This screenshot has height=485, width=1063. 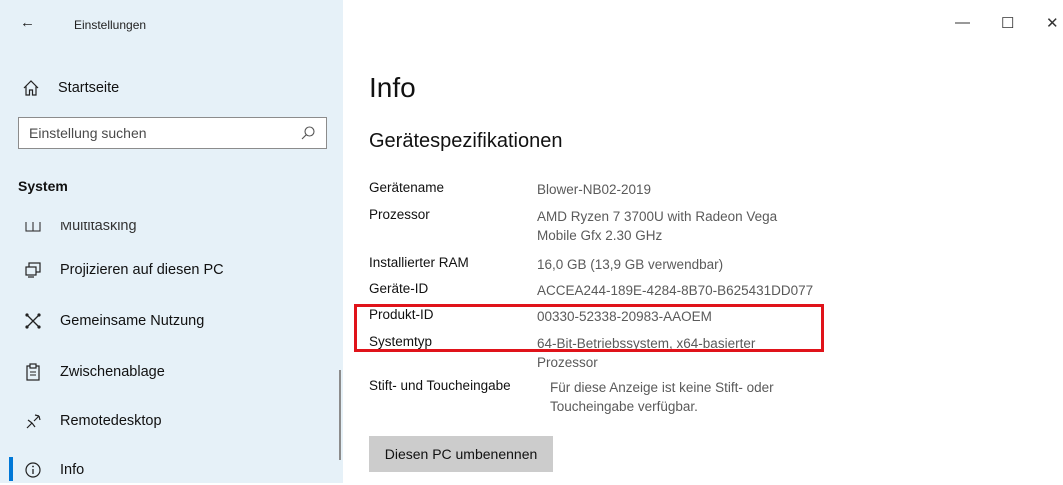 I want to click on minimize-button: —, so click(x=962, y=22).